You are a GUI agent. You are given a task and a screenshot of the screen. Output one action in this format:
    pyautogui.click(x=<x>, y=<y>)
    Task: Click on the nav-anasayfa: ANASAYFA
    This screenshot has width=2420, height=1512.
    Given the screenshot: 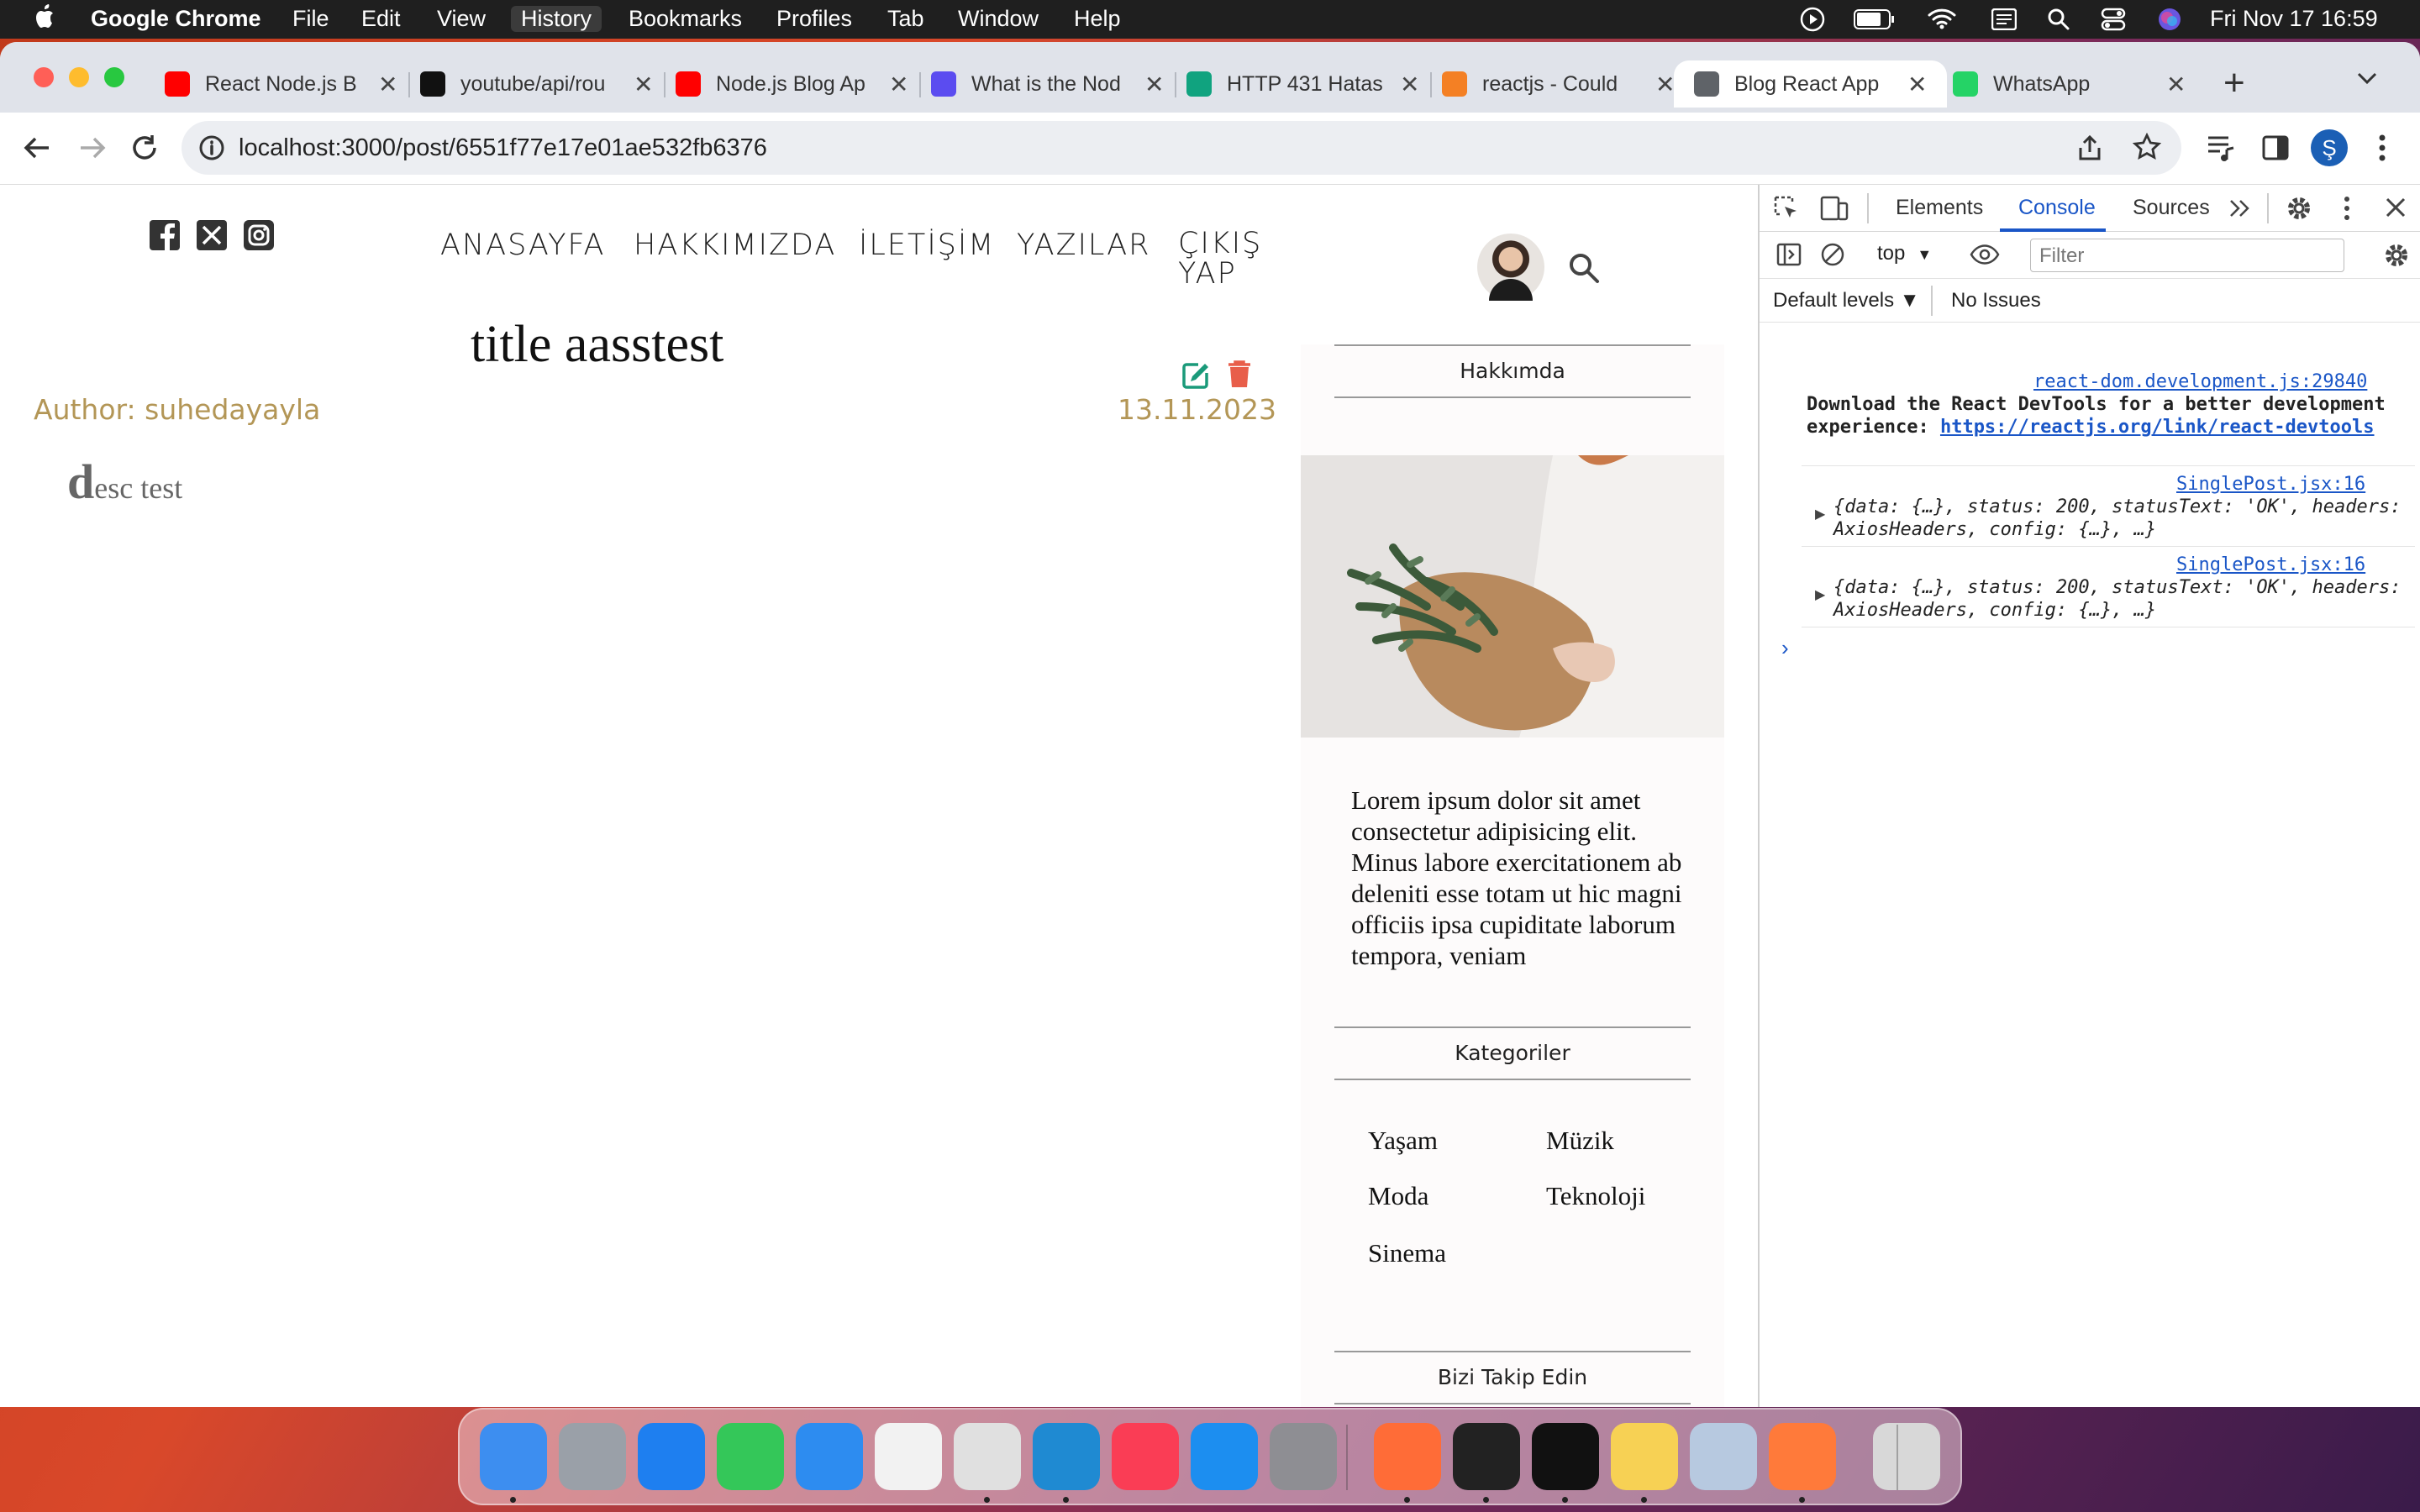 What is the action you would take?
    pyautogui.click(x=522, y=245)
    